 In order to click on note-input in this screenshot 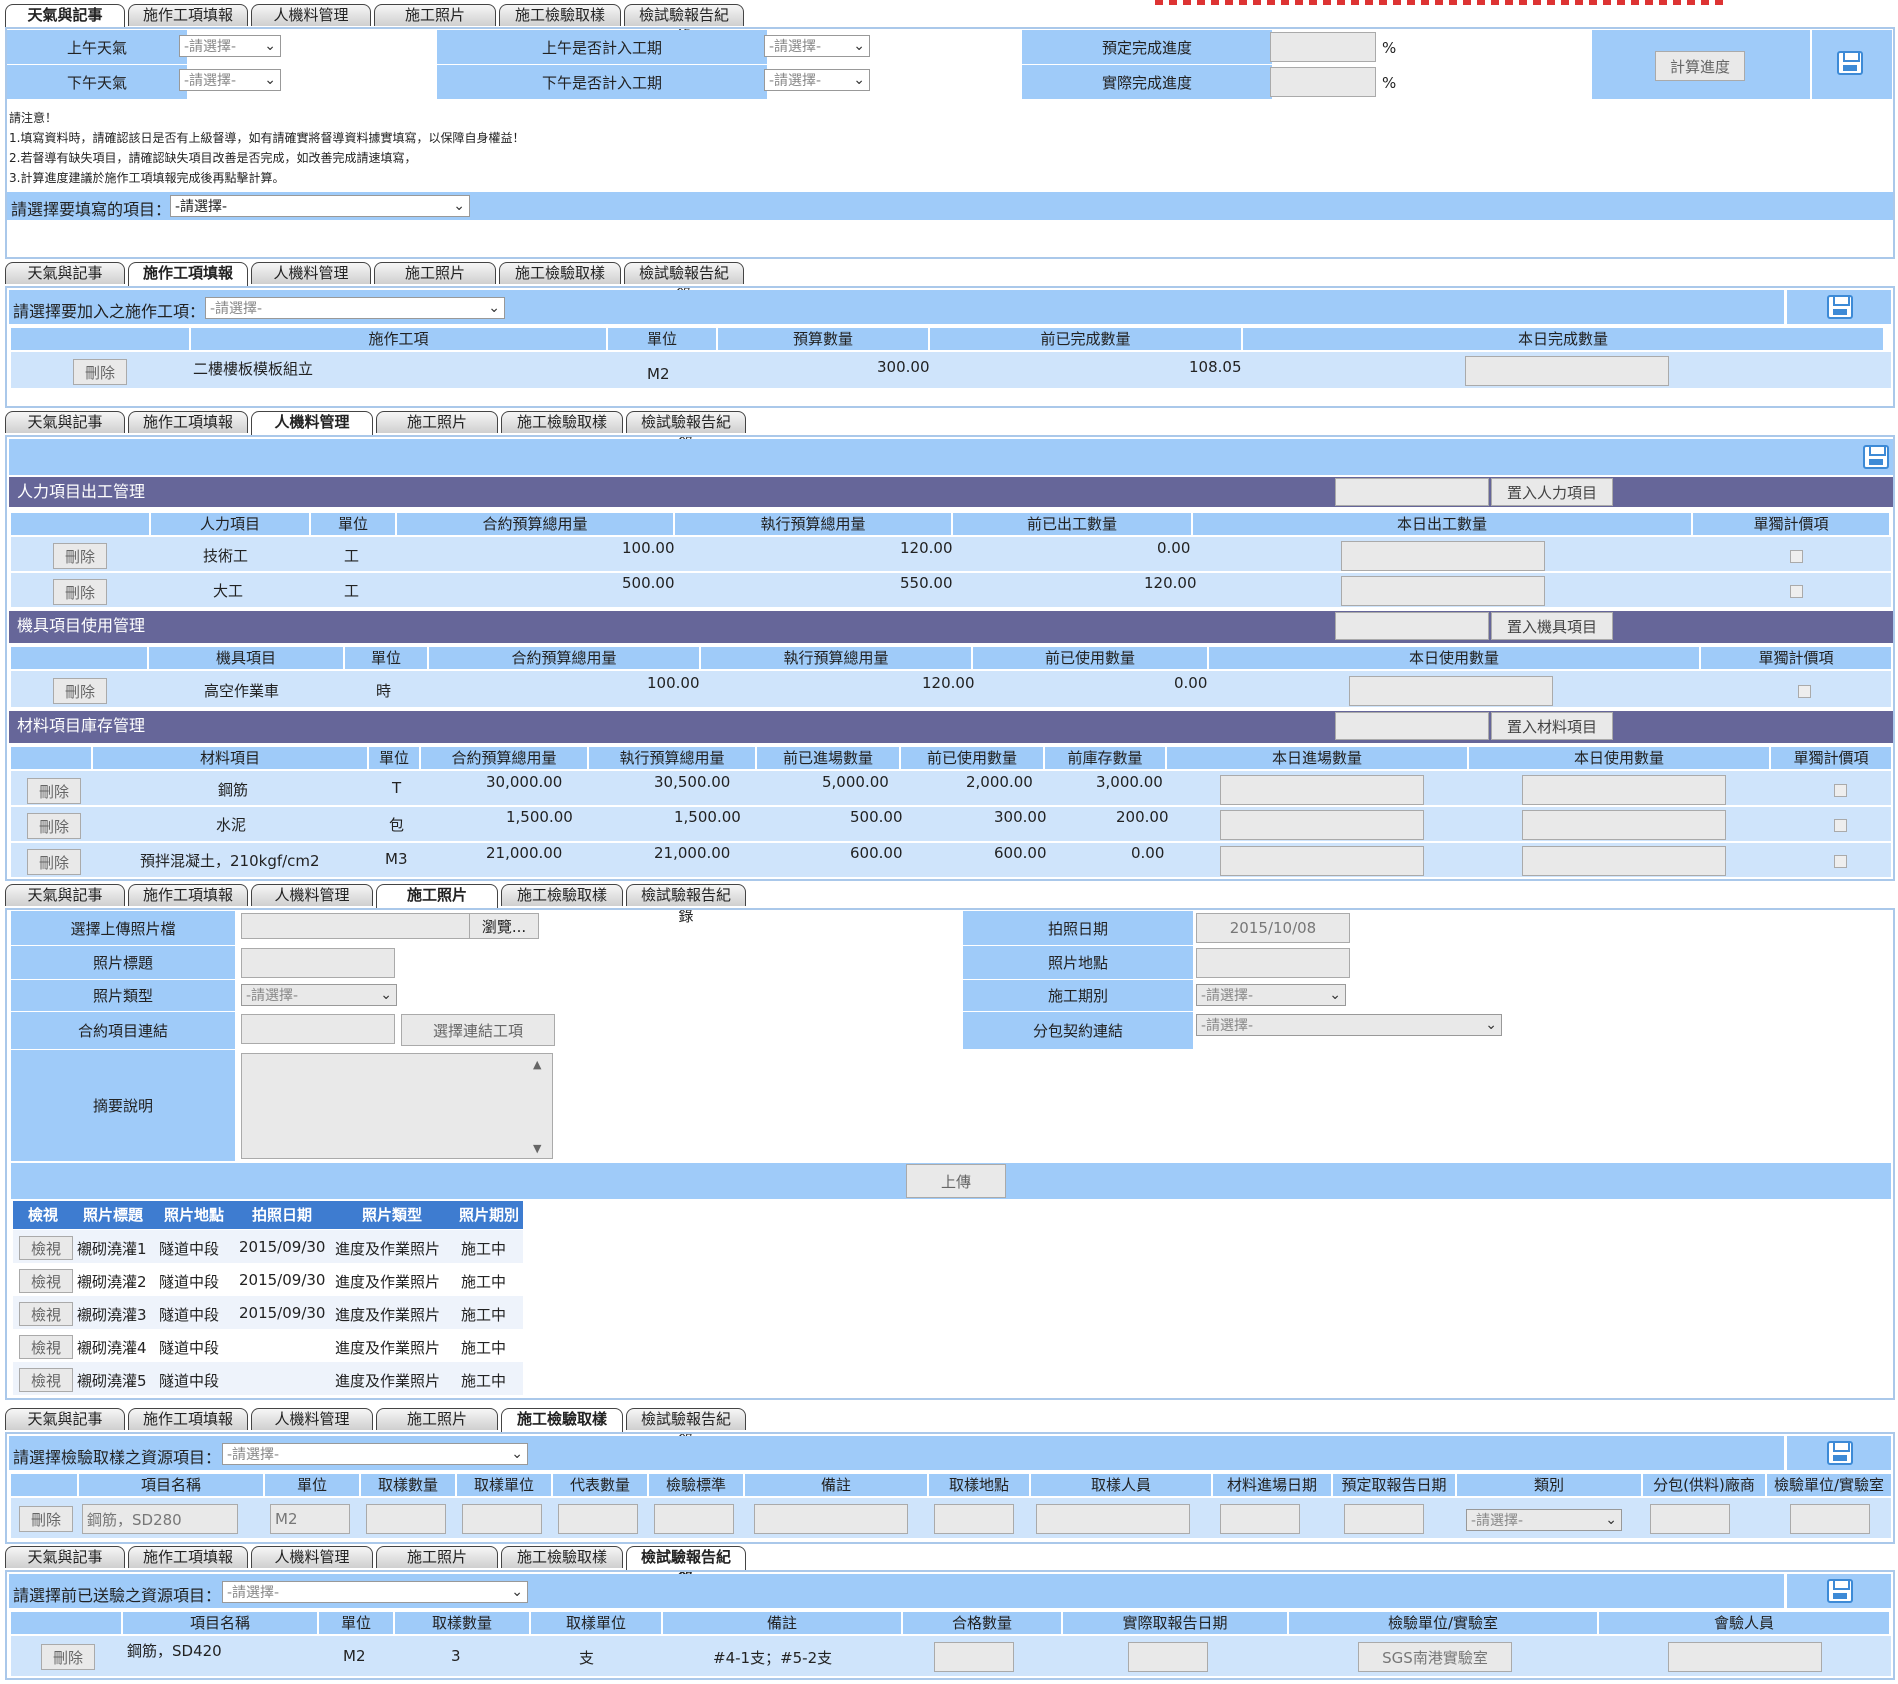, I will do `click(831, 1519)`.